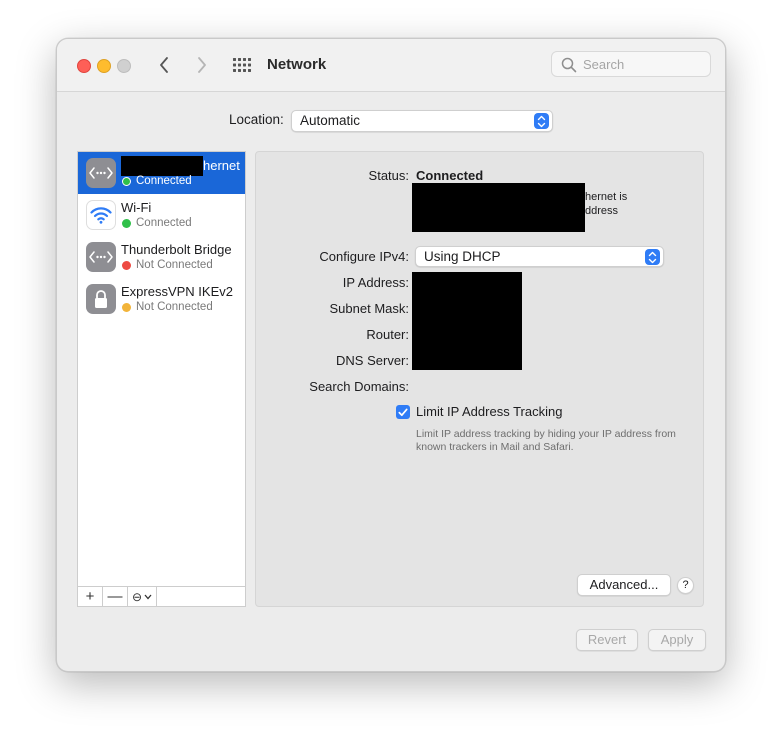 The height and width of the screenshot is (744, 780). What do you see at coordinates (422, 121) in the screenshot?
I see `location-popup: Automatic` at bounding box center [422, 121].